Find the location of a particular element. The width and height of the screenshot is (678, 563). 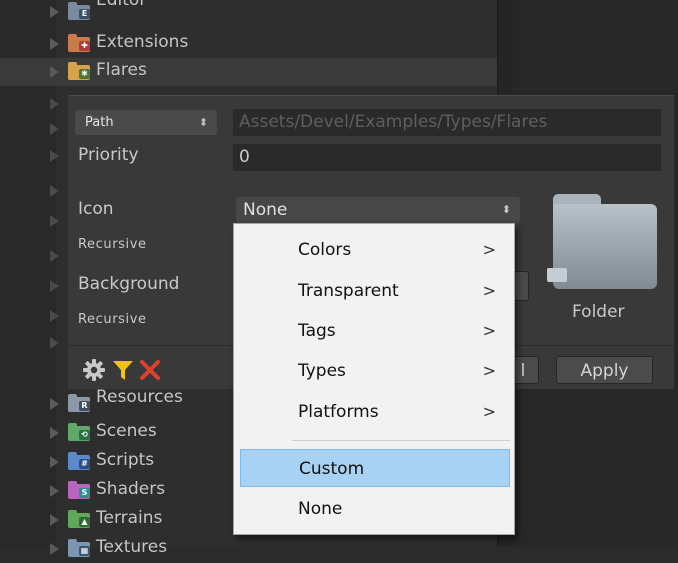

tree-item-extensions: ✚ Extensions is located at coordinates (248, 44).